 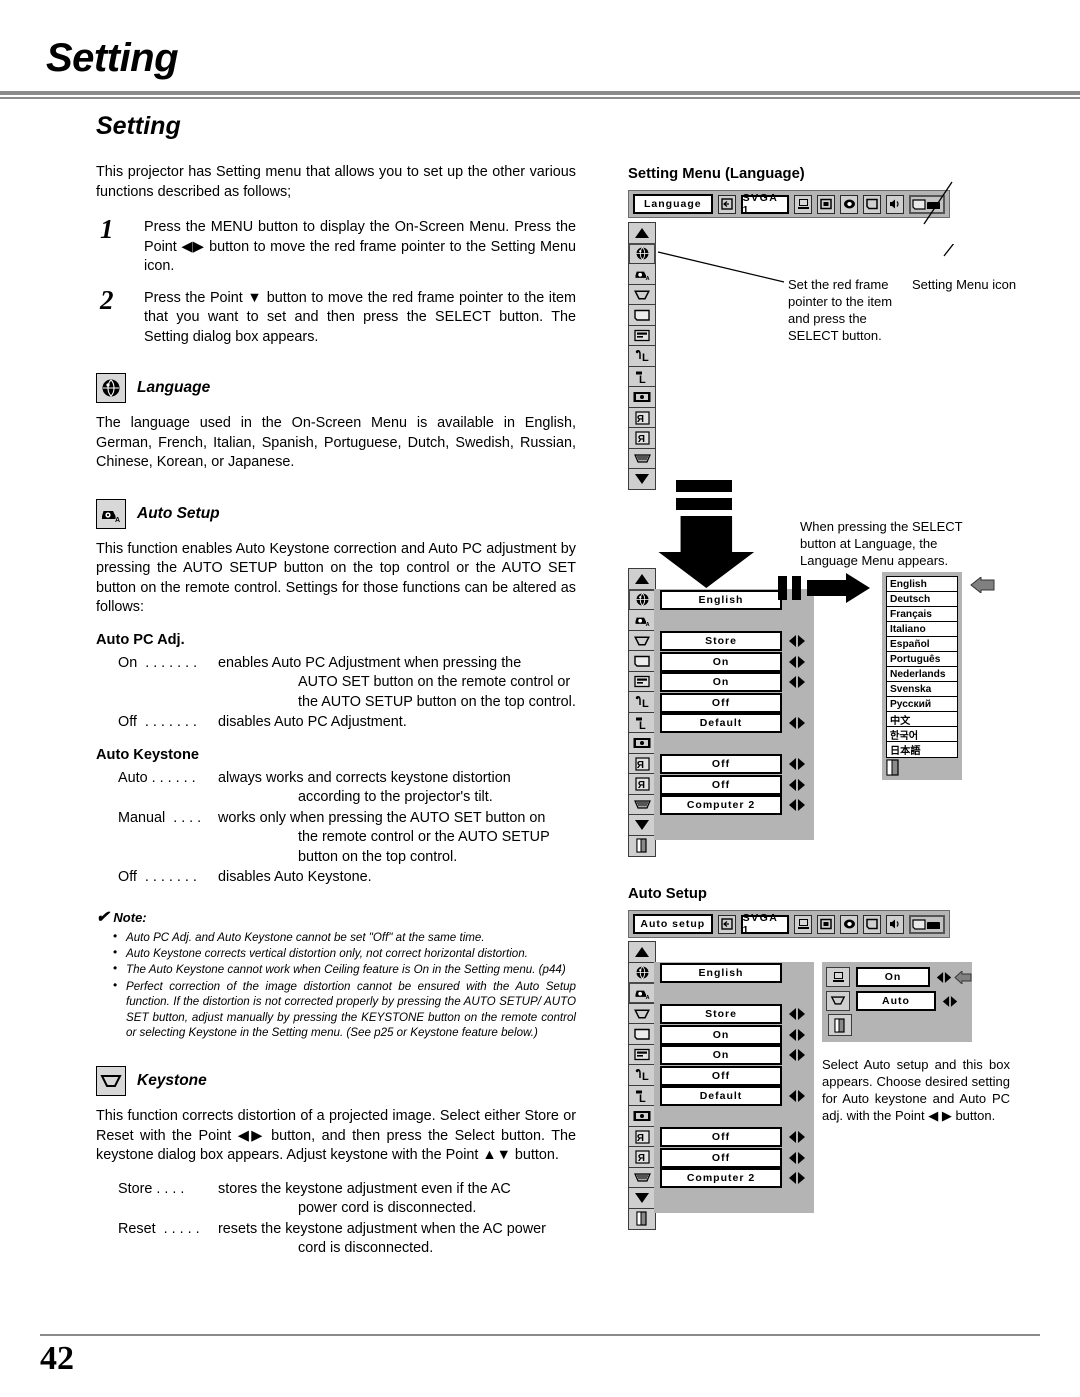 I want to click on setting-icon, so click(x=927, y=924).